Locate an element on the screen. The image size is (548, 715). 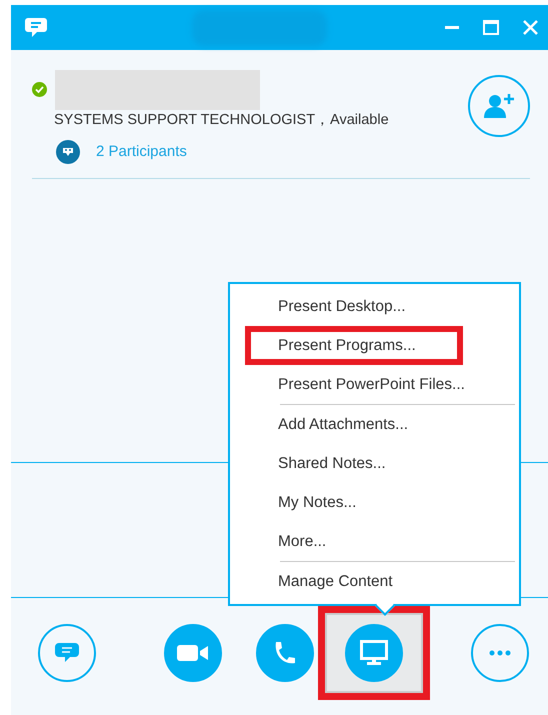
menu-item: Manage Content is located at coordinates (374, 581).